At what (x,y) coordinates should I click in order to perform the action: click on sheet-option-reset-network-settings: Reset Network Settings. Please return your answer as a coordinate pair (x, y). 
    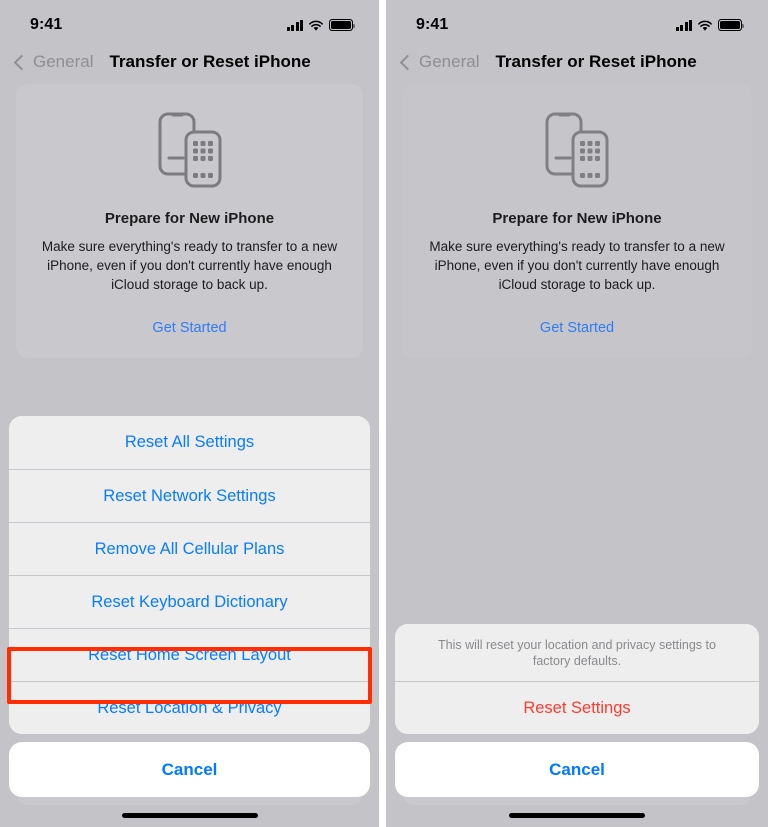
    Looking at the image, I should click on (189, 495).